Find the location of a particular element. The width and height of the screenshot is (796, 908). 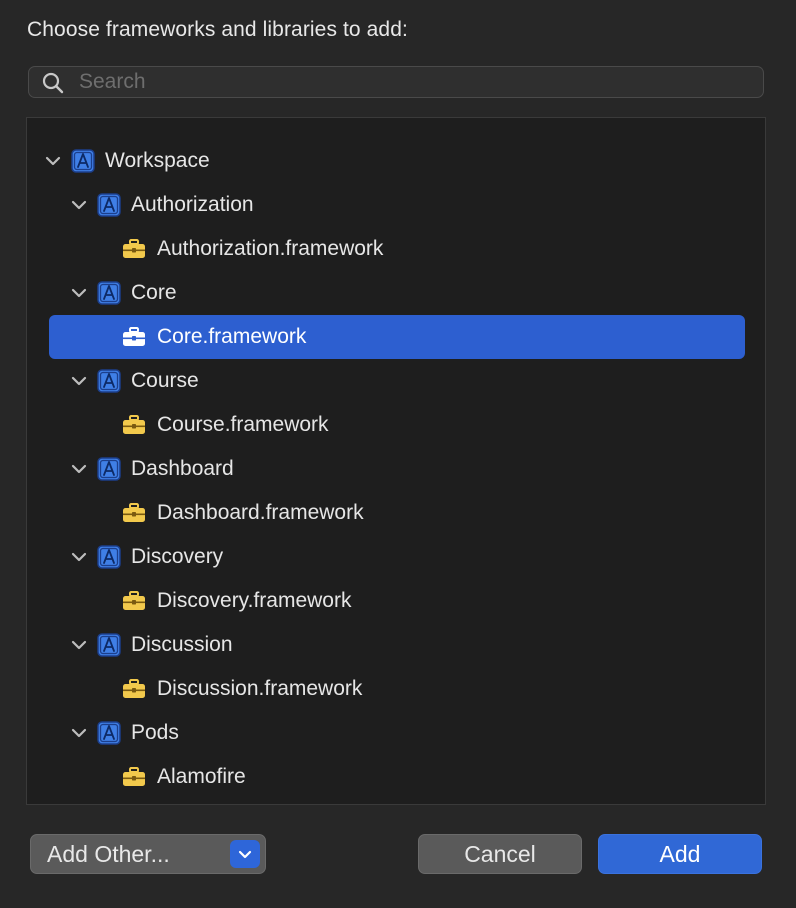

tree-row-label: Pods is located at coordinates (155, 732).